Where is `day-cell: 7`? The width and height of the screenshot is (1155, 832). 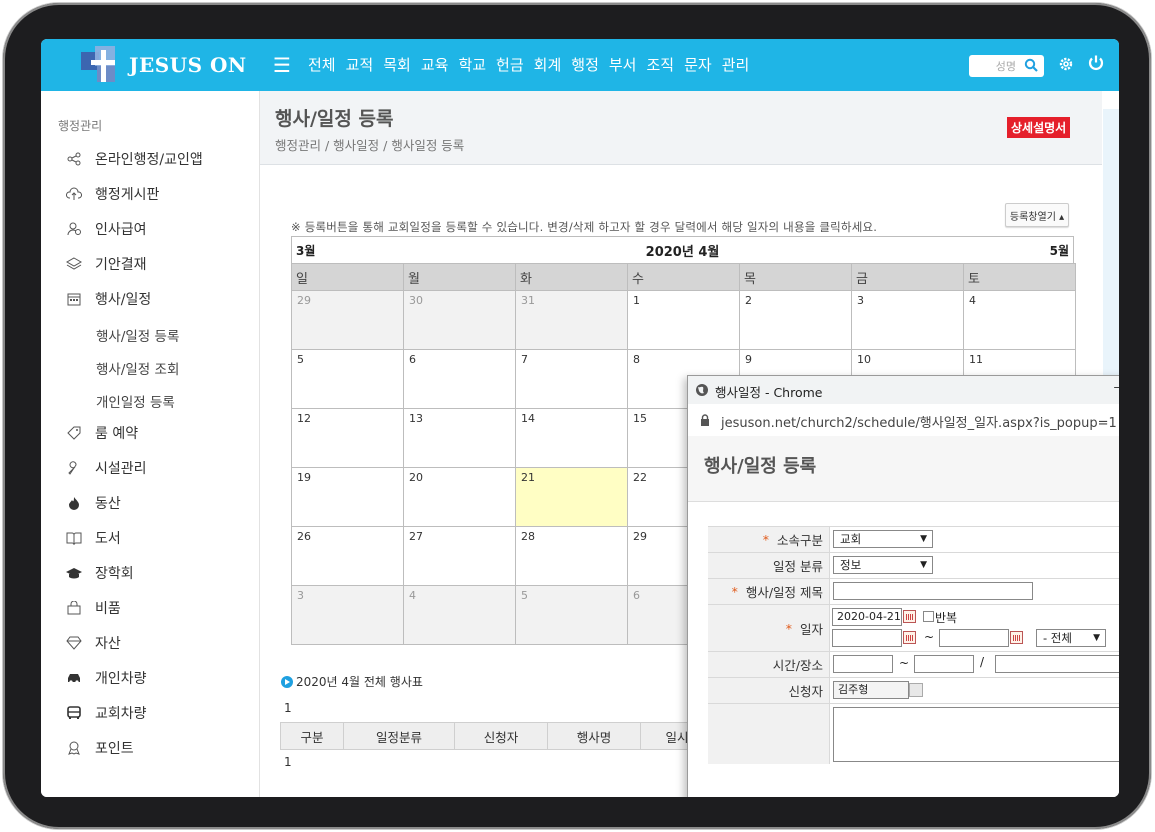 day-cell: 7 is located at coordinates (571, 379).